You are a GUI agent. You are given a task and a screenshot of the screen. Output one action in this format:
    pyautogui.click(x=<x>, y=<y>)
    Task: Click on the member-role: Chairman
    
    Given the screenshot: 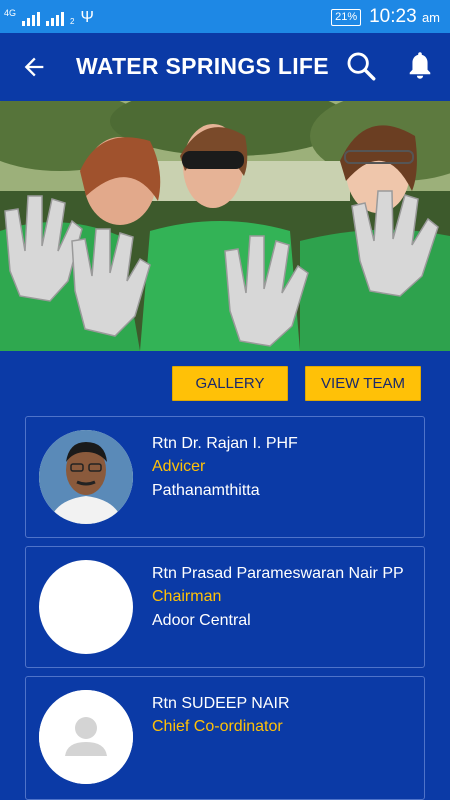 What is the action you would take?
    pyautogui.click(x=187, y=596)
    